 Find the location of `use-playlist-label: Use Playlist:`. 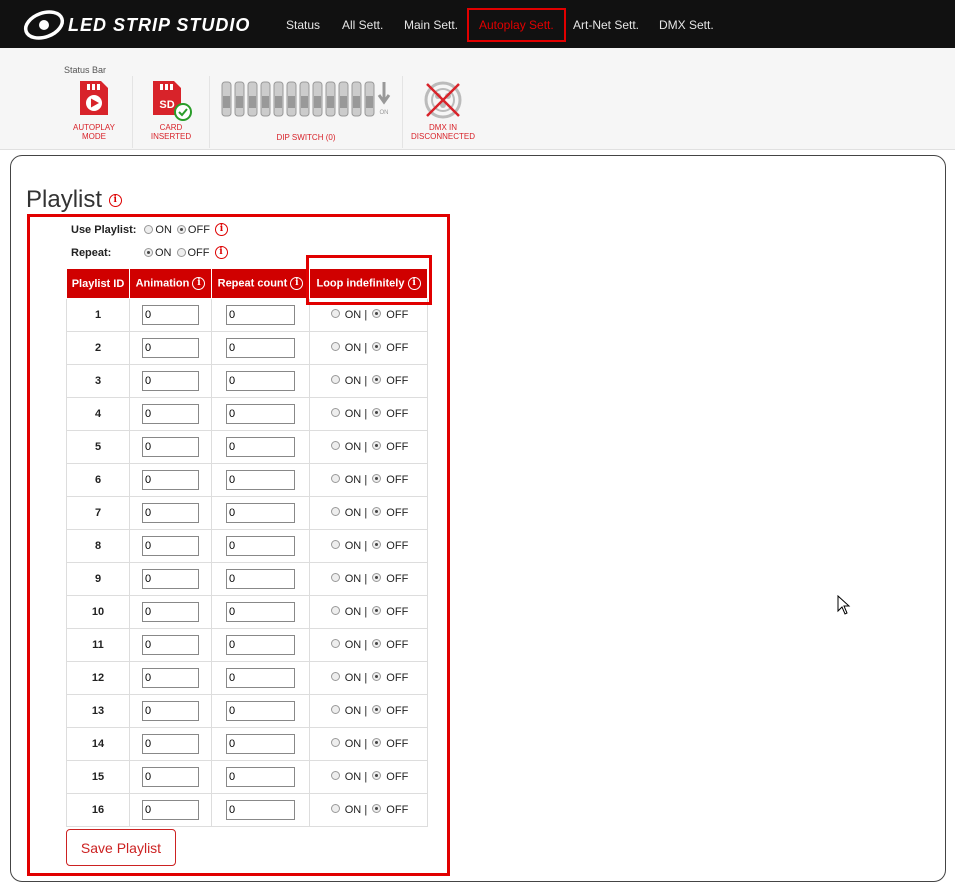

use-playlist-label: Use Playlist: is located at coordinates (104, 229).